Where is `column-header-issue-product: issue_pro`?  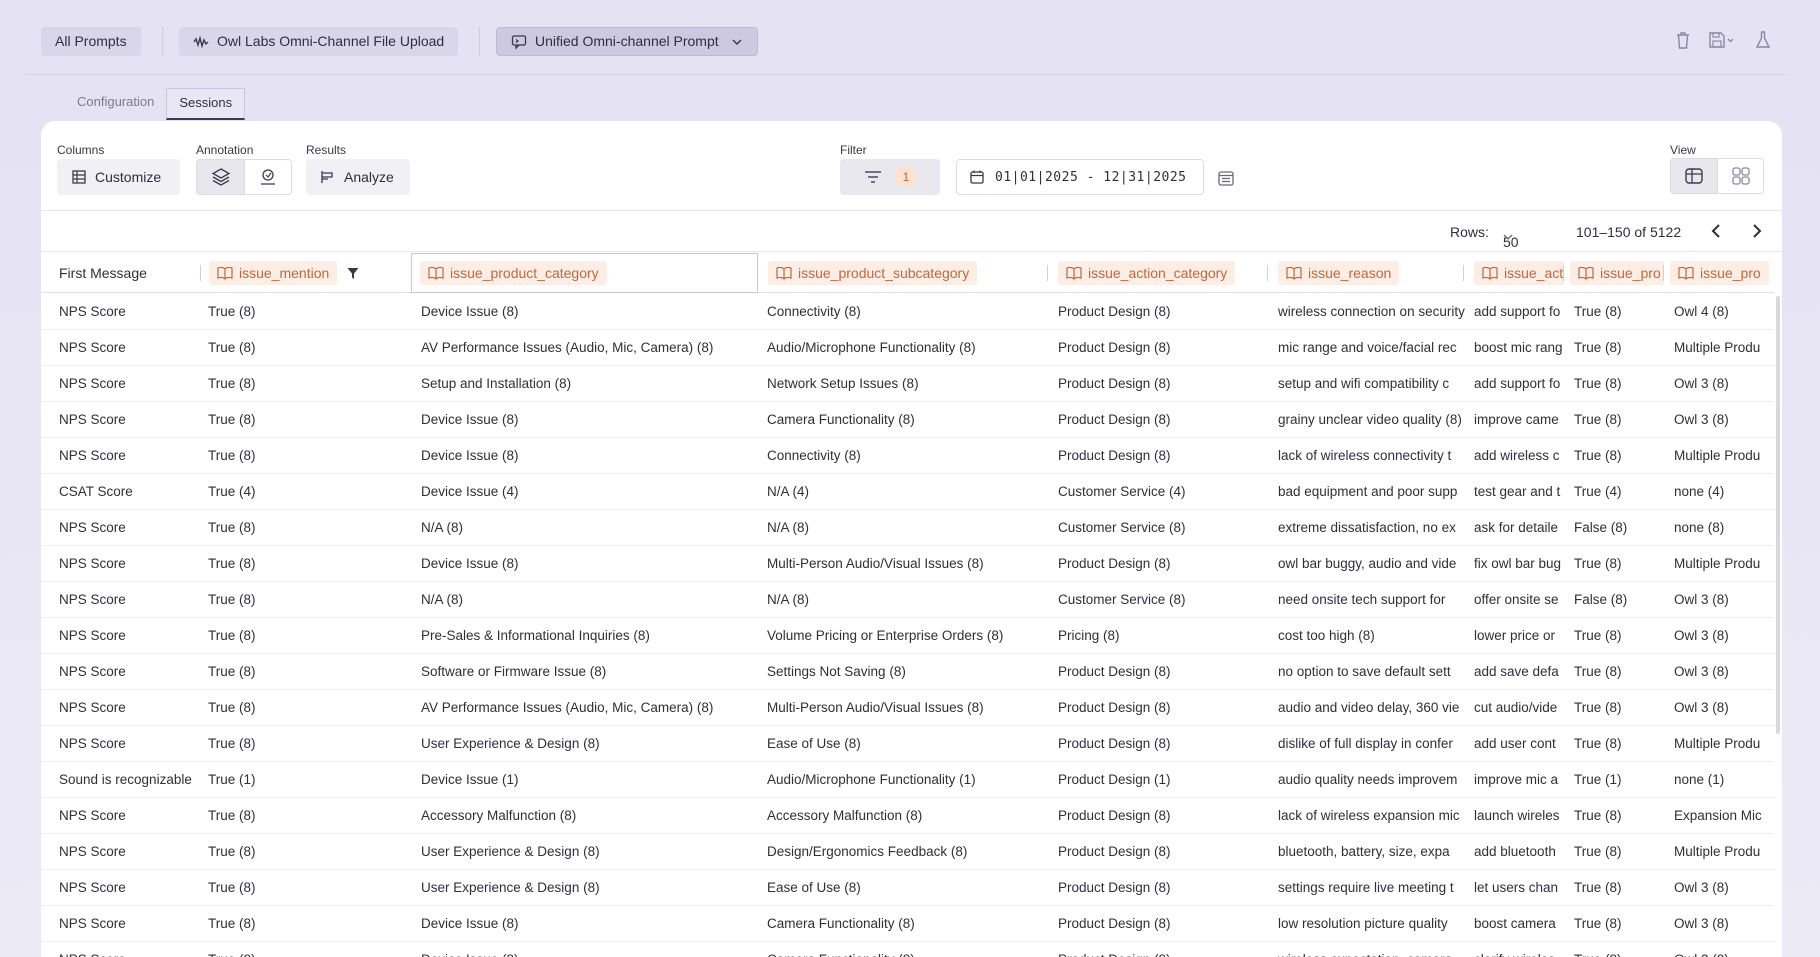
column-header-issue-product: issue_pro is located at coordinates (1614, 273).